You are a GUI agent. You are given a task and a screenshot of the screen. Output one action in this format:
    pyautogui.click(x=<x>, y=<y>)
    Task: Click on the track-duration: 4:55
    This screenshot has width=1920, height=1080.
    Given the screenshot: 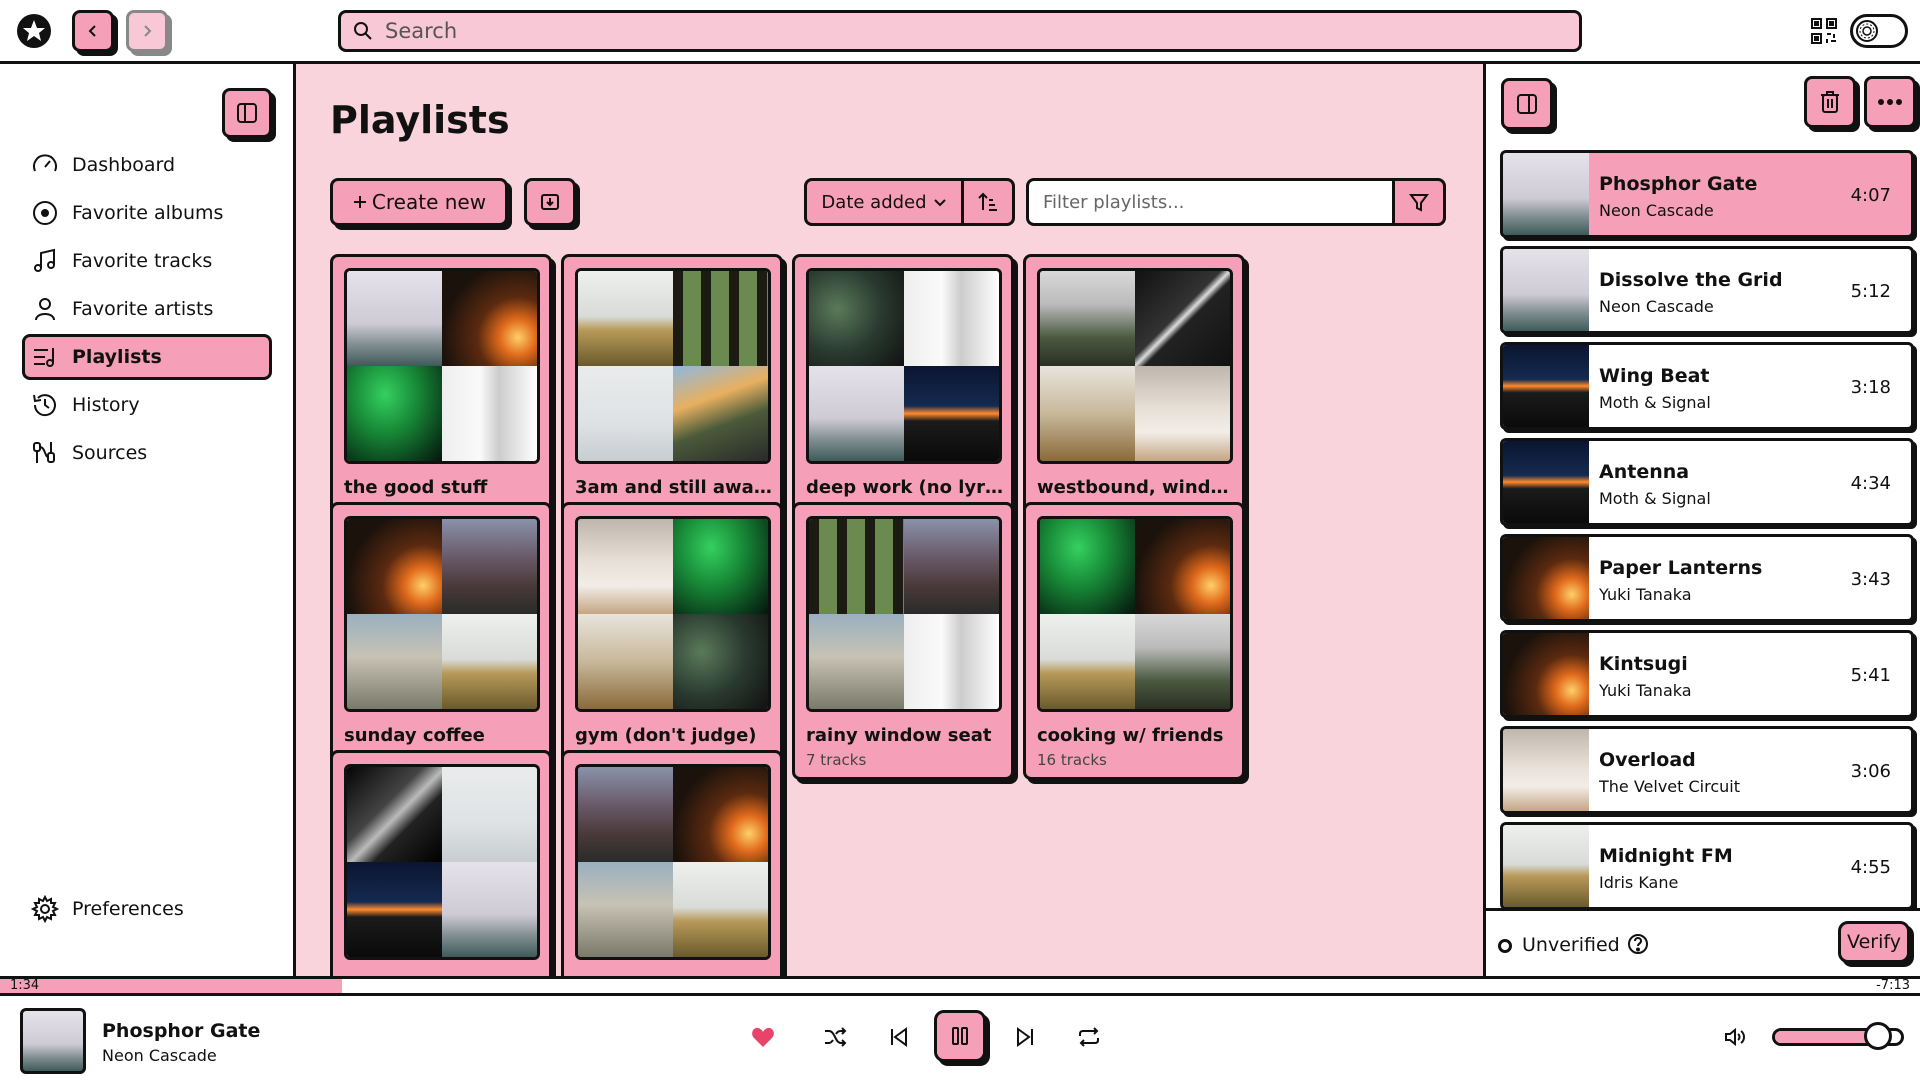 What is the action you would take?
    pyautogui.click(x=1870, y=867)
    